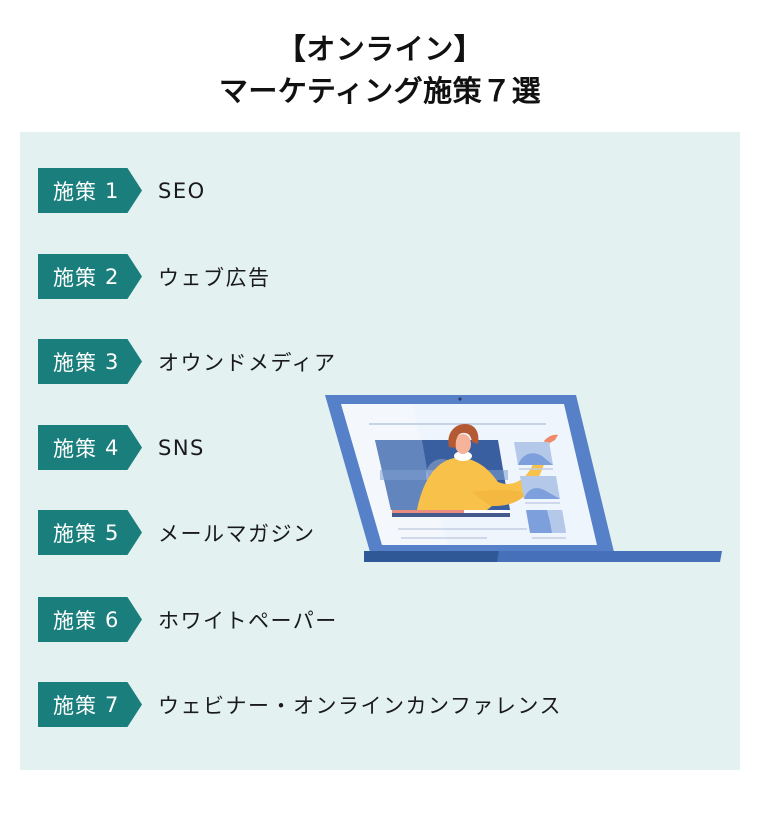  I want to click on measure-item-3: 施策 3 オウンドメディア, so click(187, 361).